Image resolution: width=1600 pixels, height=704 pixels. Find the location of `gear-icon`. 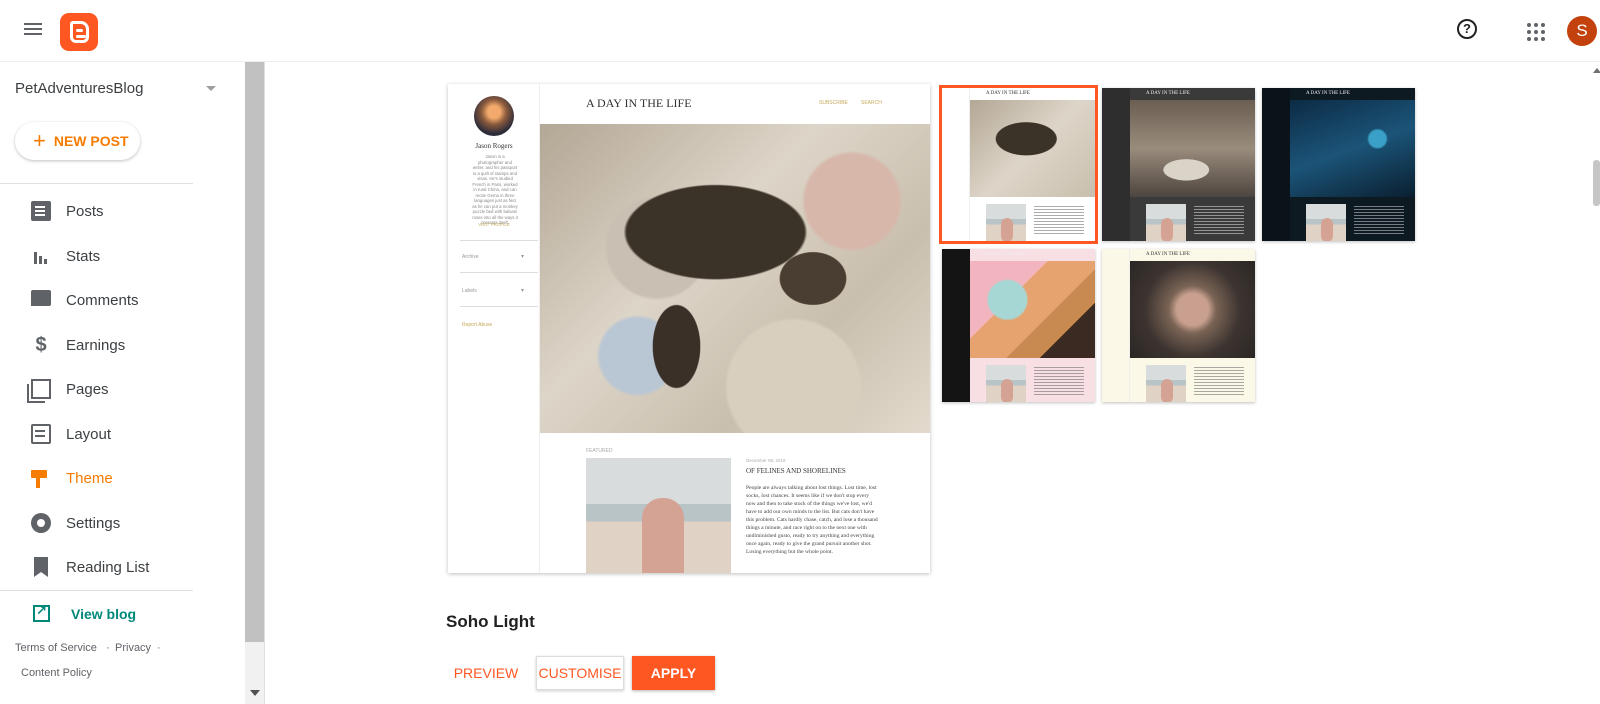

gear-icon is located at coordinates (41, 523).